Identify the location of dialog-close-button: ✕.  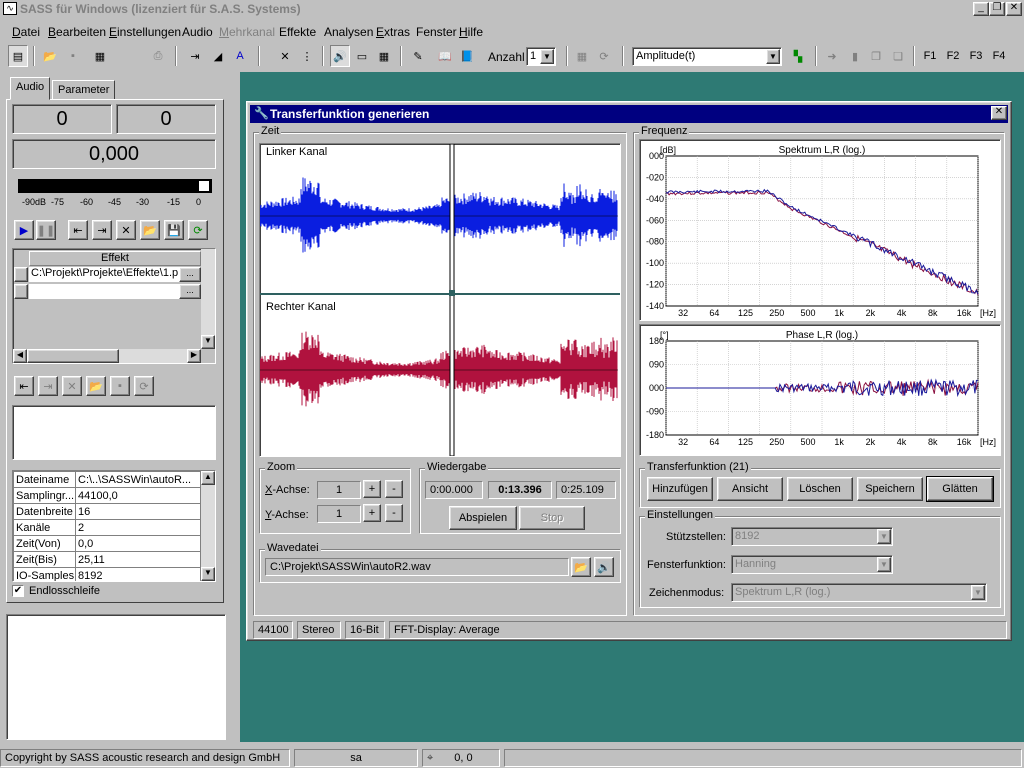
(999, 113).